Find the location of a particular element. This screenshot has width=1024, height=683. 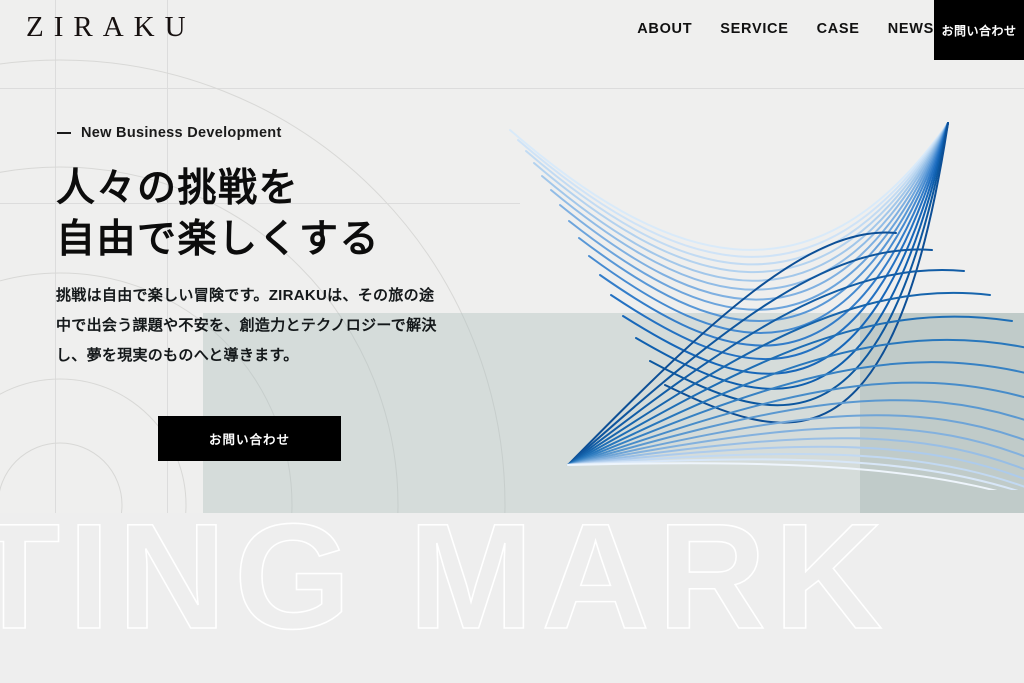

nav-item-about: ABOUT is located at coordinates (664, 29).